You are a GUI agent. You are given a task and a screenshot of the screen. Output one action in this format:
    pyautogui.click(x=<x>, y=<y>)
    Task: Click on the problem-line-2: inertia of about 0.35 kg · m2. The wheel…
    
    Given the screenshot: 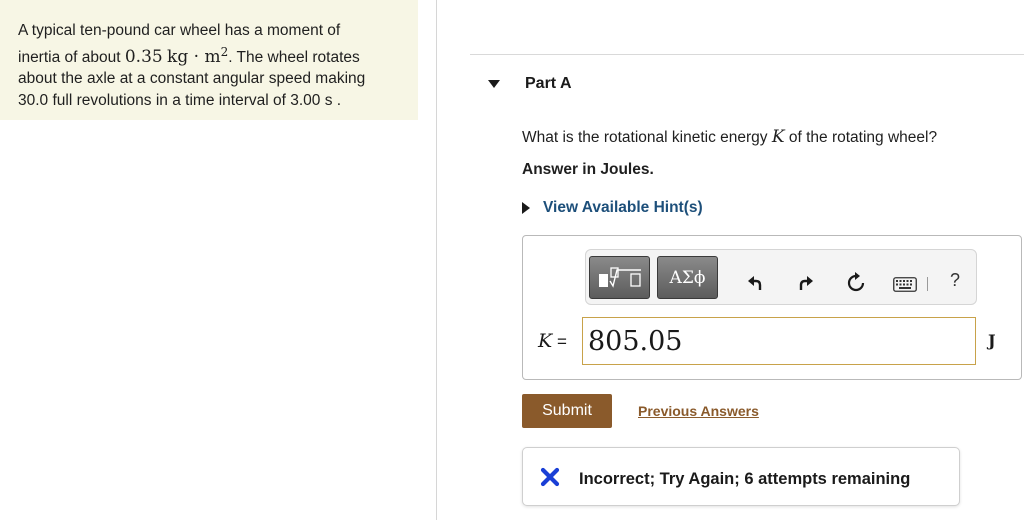 What is the action you would take?
    pyautogui.click(x=218, y=55)
    